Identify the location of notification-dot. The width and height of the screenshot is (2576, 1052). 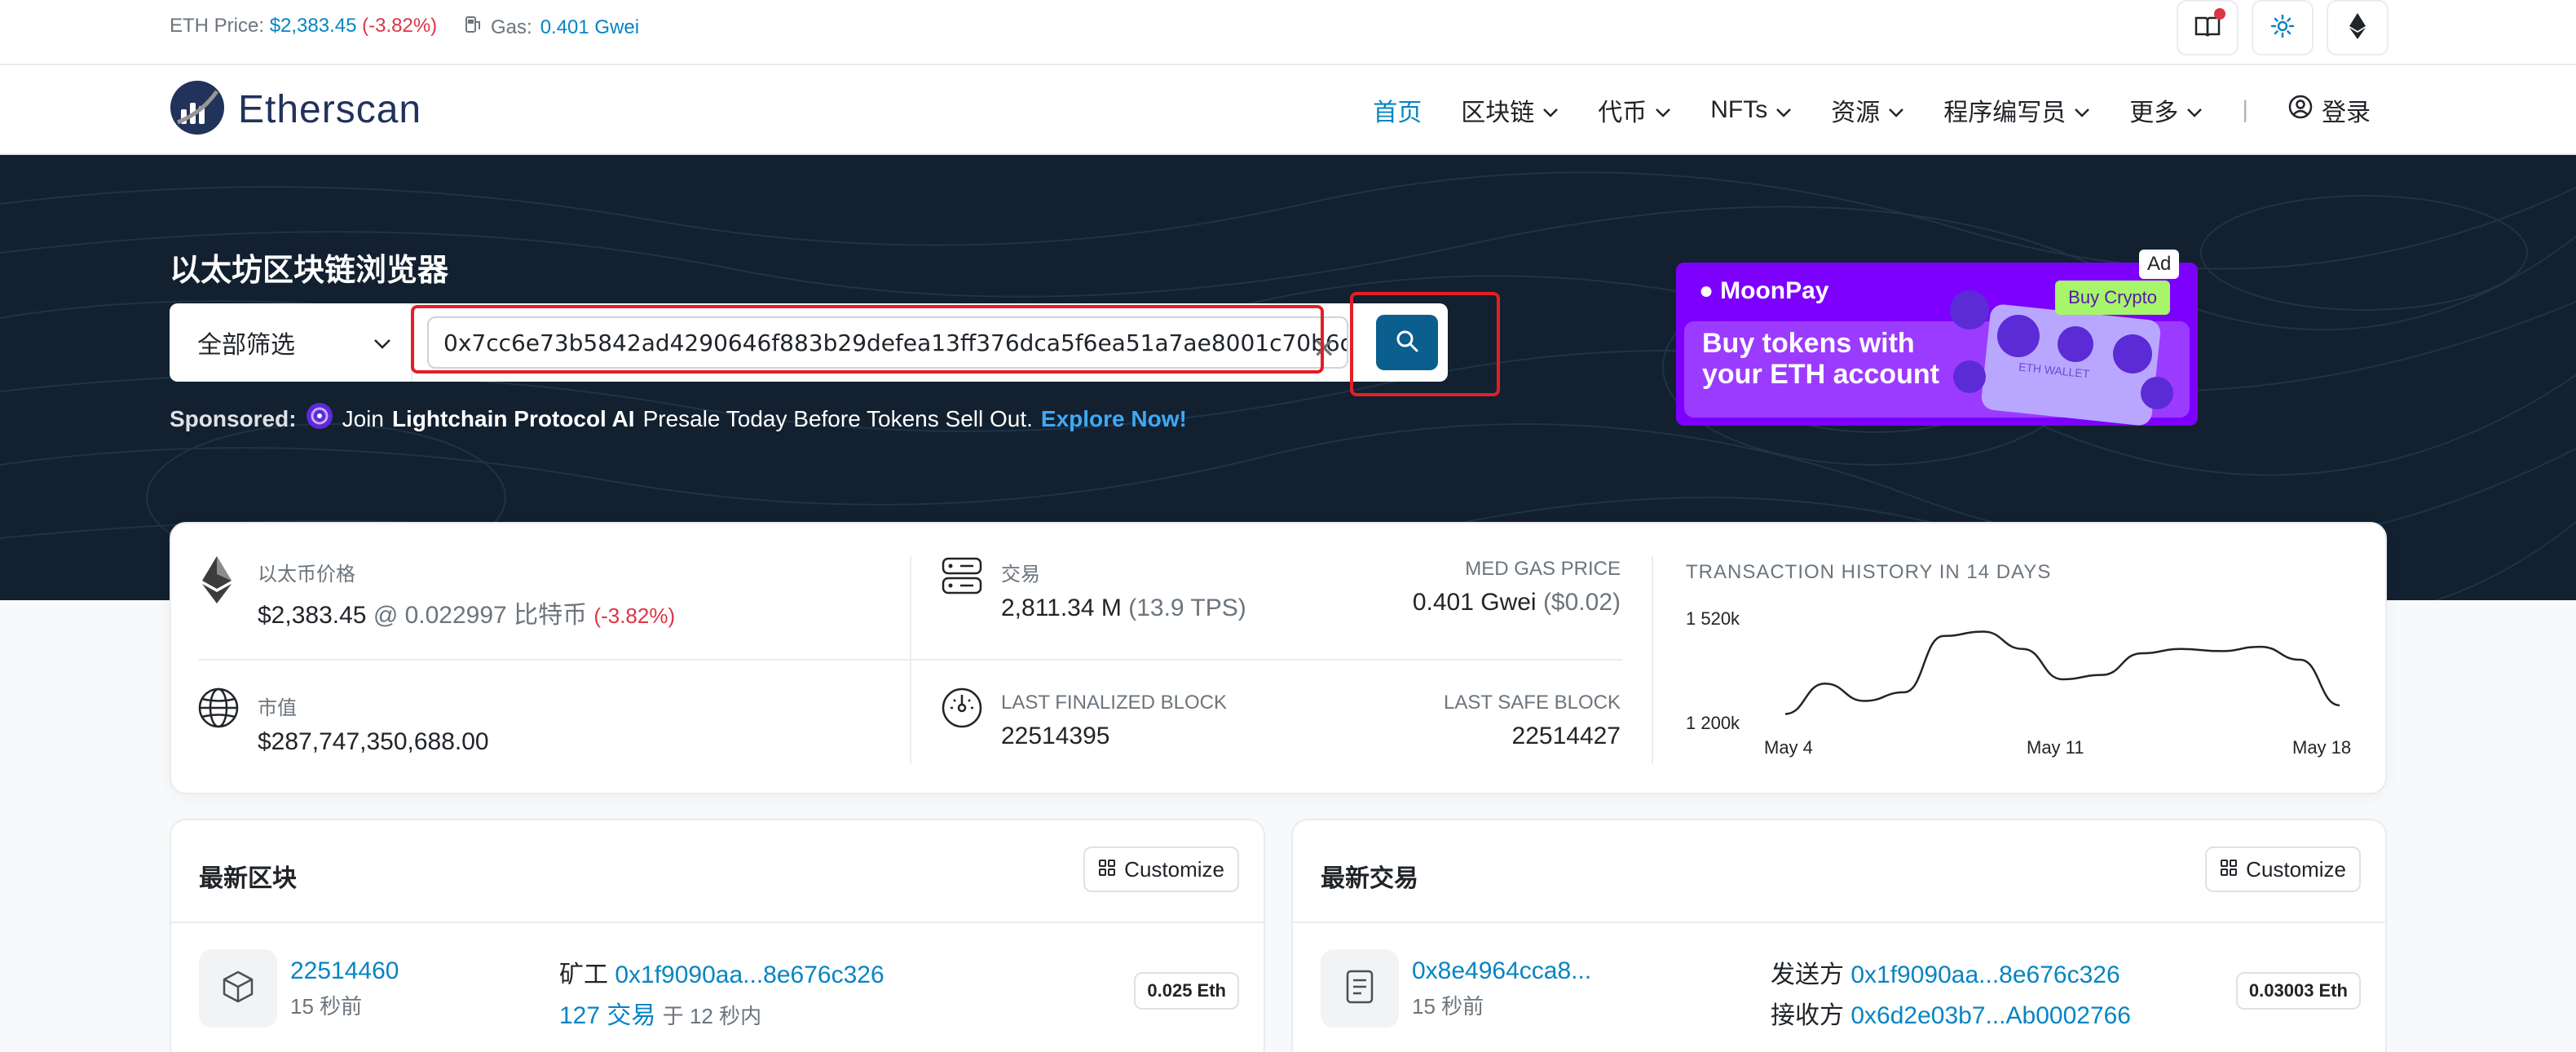
(2219, 14).